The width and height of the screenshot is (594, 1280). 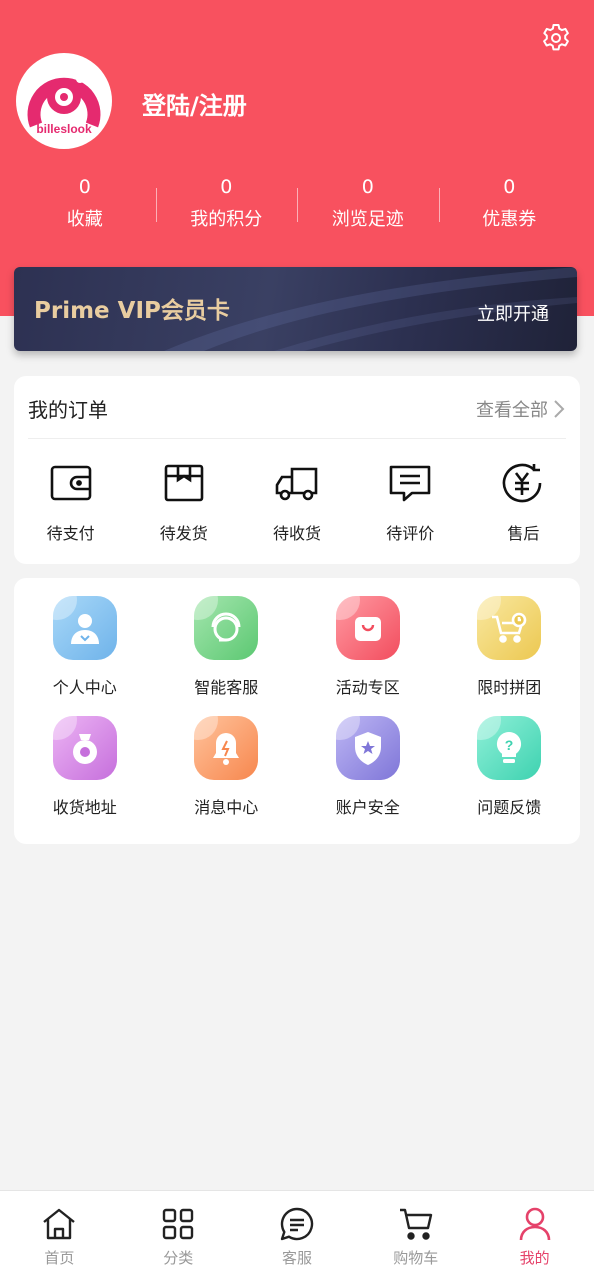 What do you see at coordinates (367, 687) in the screenshot?
I see `service-label: 活动专区` at bounding box center [367, 687].